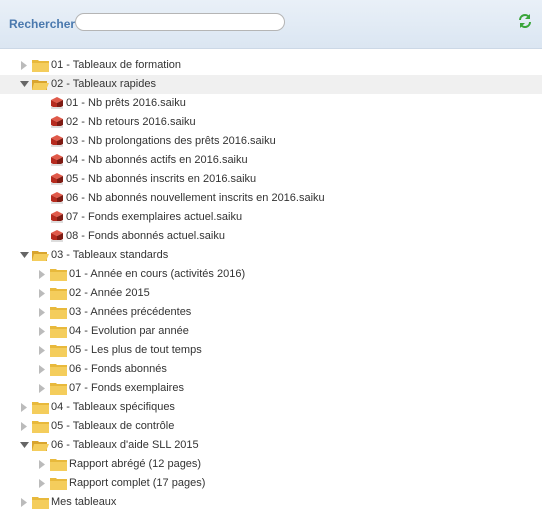 This screenshot has width=542, height=524. What do you see at coordinates (109, 293) in the screenshot?
I see `tree-item-label: 02 - Année 2015` at bounding box center [109, 293].